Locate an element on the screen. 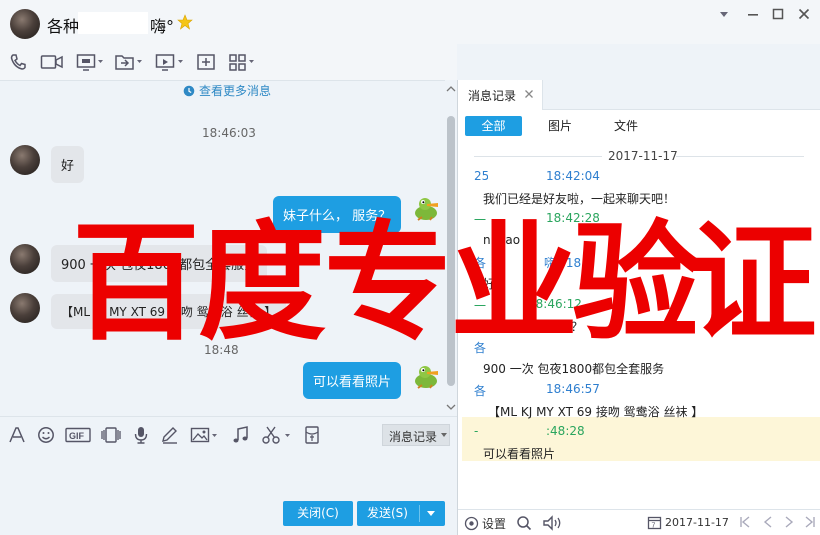 This screenshot has height=535, width=820. close-icon is located at coordinates (804, 14).